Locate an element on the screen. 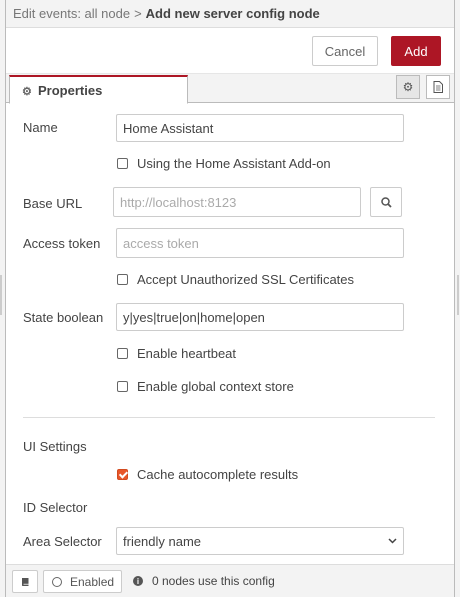  cache-checkbox is located at coordinates (122, 474).